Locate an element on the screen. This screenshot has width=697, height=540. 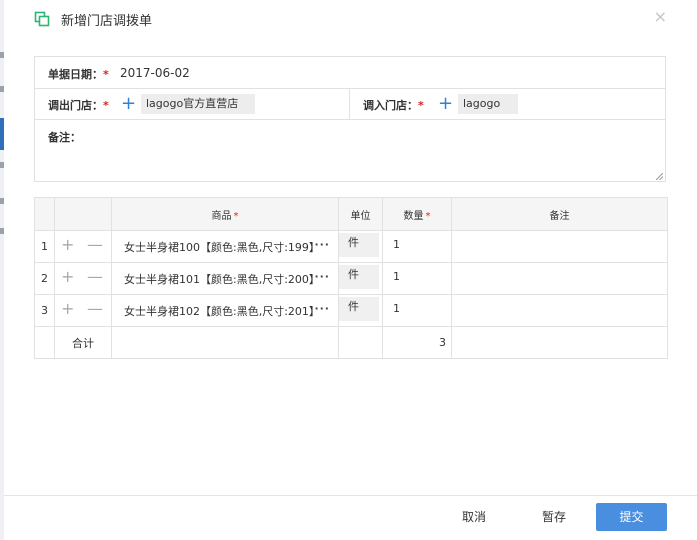
table-header-row: 商品 * 单位 数量 * 备注 is located at coordinates (351, 214).